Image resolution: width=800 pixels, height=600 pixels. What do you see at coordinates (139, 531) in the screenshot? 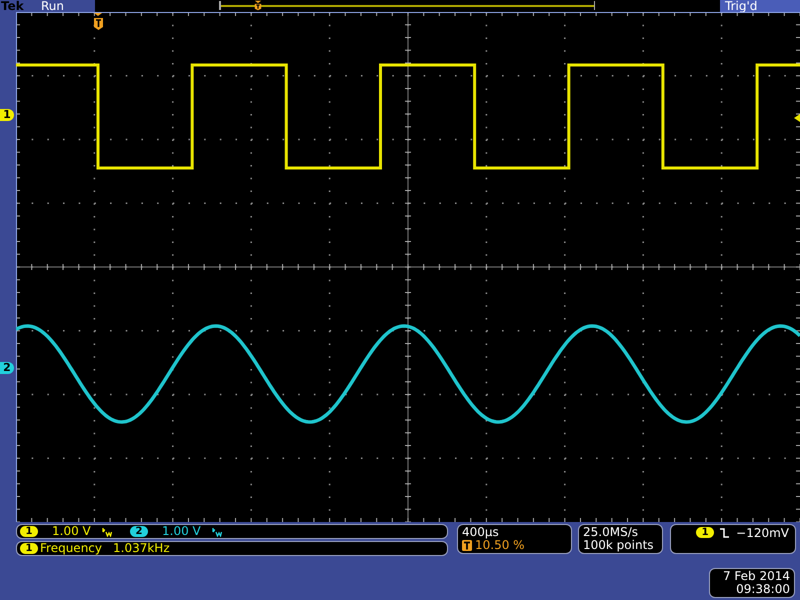
I see `channel-badge: 2` at bounding box center [139, 531].